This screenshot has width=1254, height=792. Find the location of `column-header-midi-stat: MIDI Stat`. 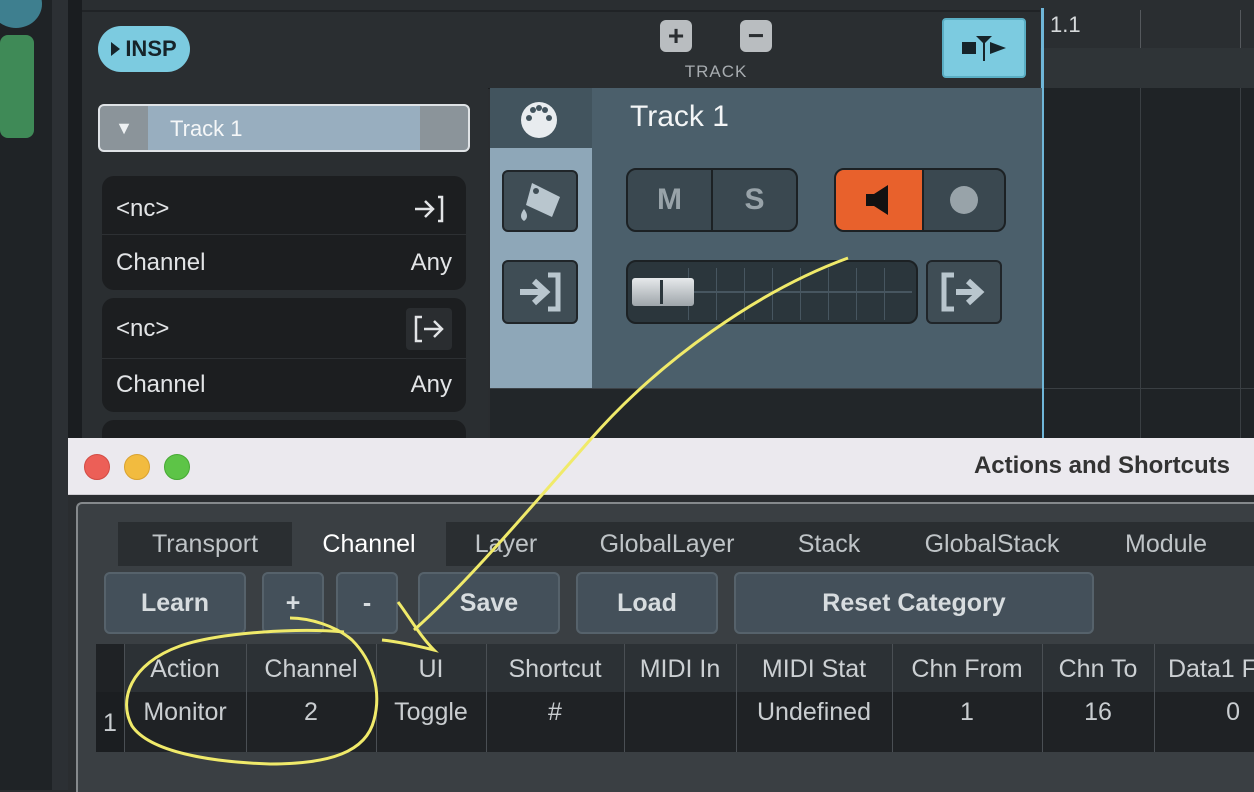

column-header-midi-stat: MIDI Stat is located at coordinates (814, 669).